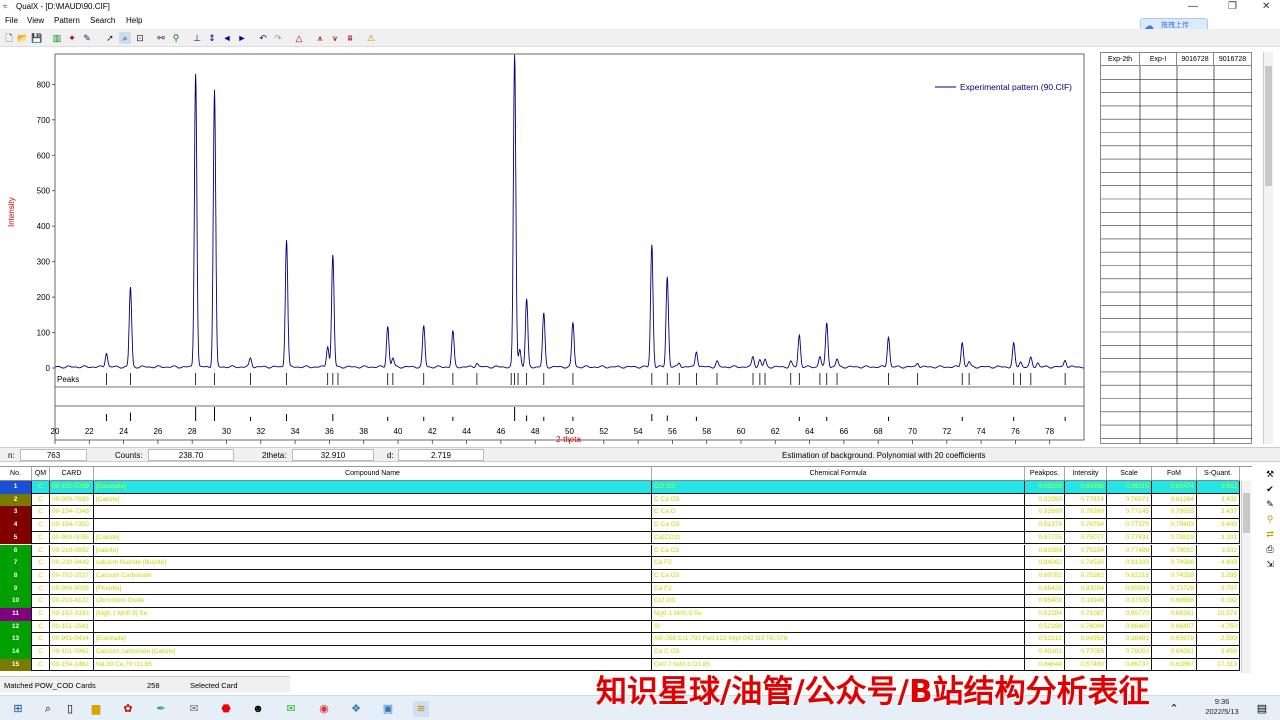  I want to click on open-folder-icon: 📂, so click(23, 38).